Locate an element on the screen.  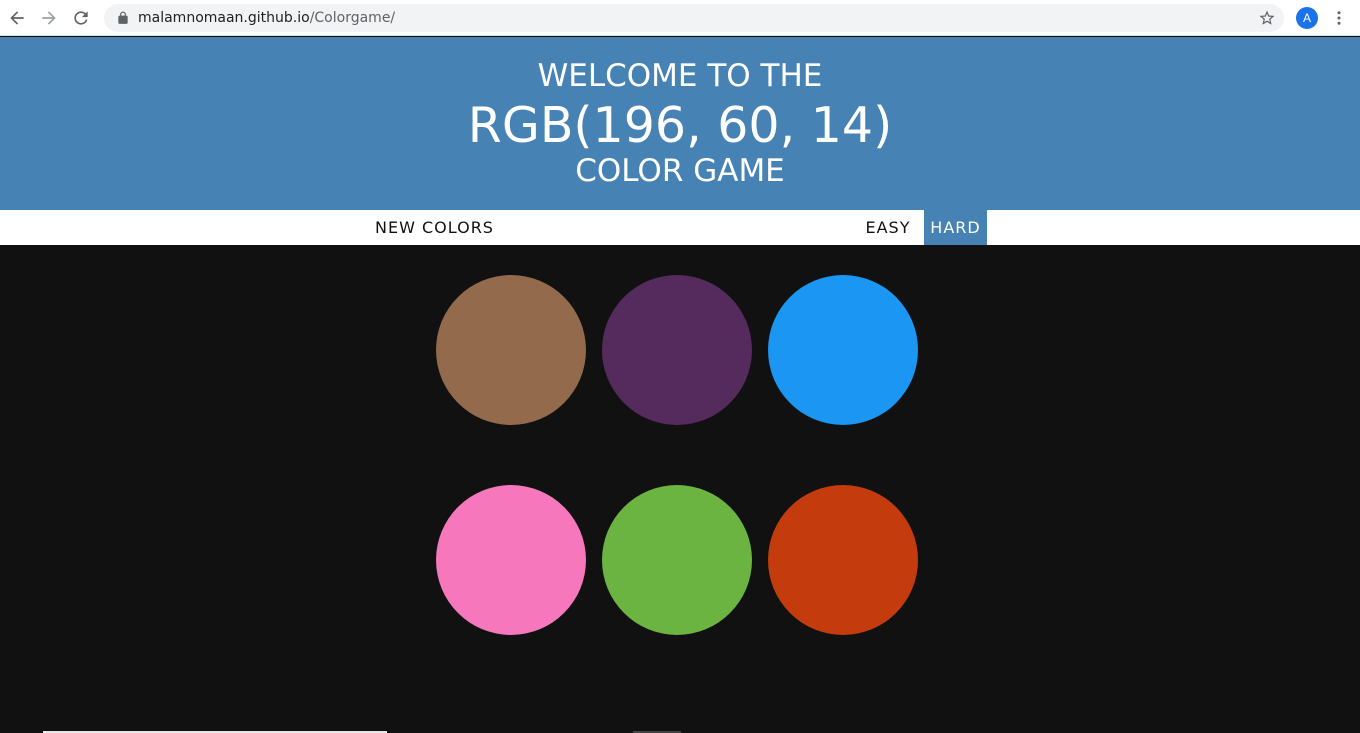
browser-toolbar: malamnomaan.github.io/Colorgame/ A is located at coordinates (680, 18).